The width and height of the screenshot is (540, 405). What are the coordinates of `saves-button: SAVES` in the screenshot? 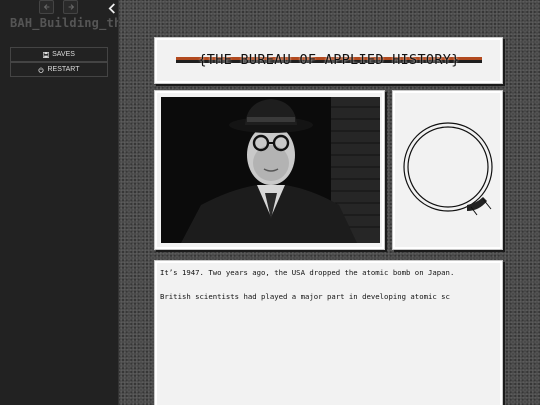 It's located at (59, 54).